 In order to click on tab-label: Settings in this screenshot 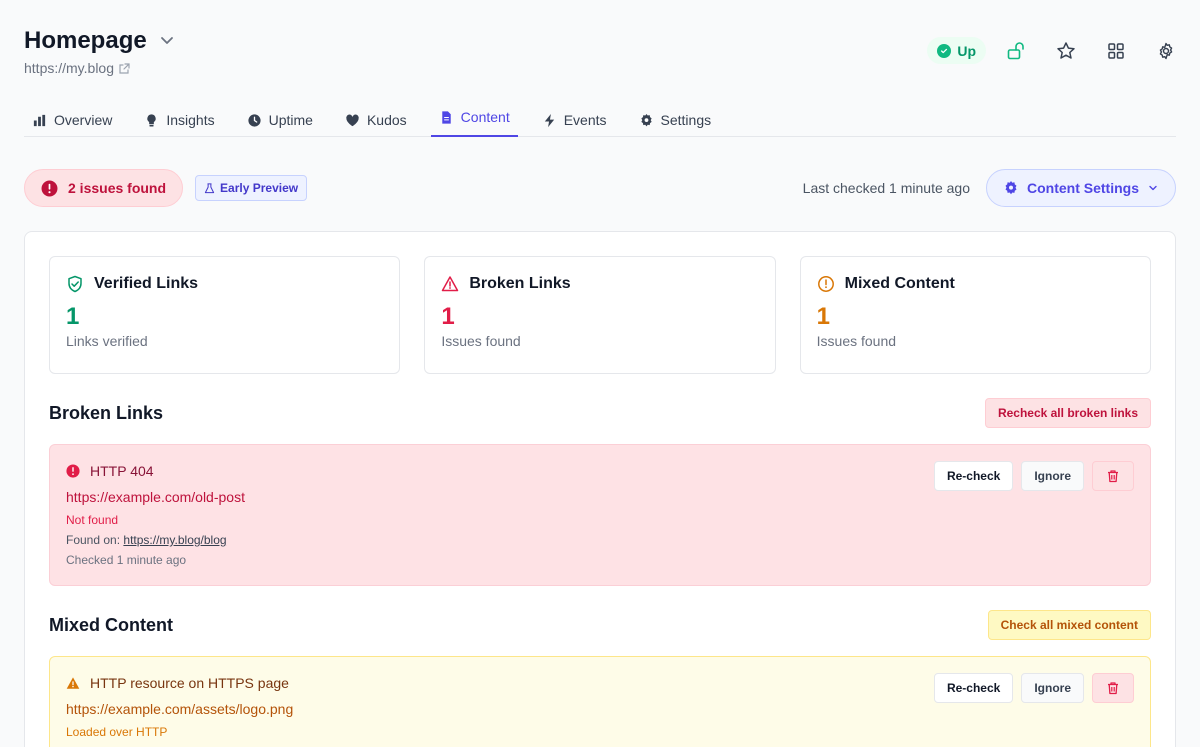, I will do `click(686, 120)`.